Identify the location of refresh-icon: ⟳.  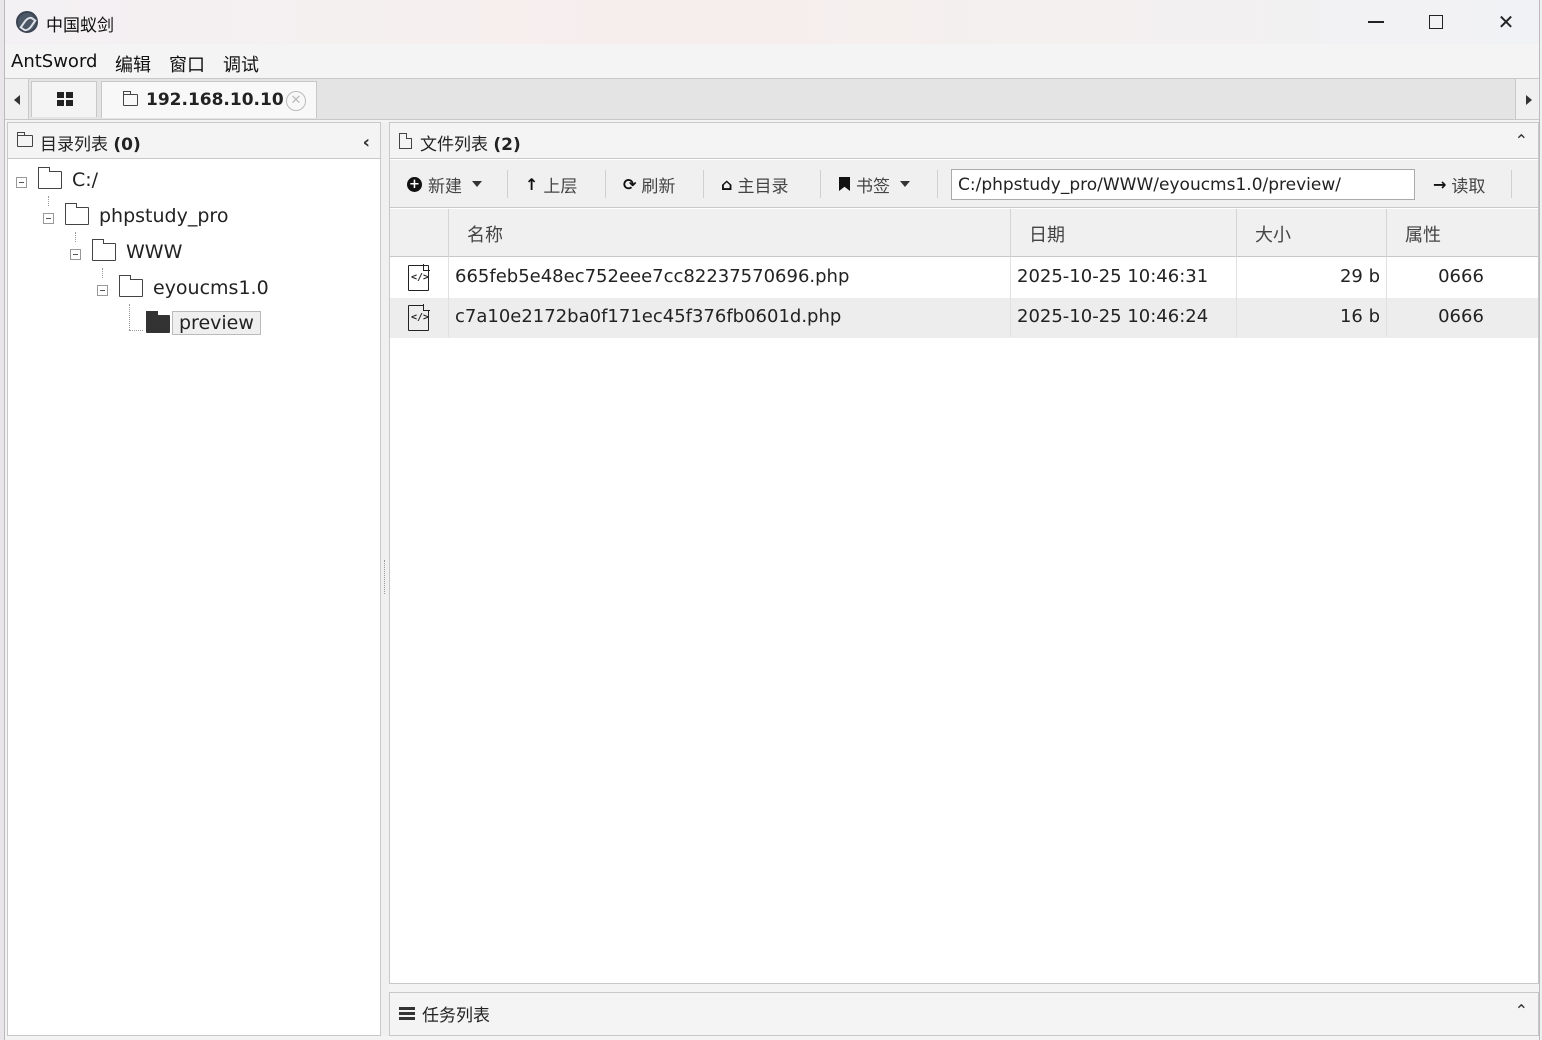
(630, 184).